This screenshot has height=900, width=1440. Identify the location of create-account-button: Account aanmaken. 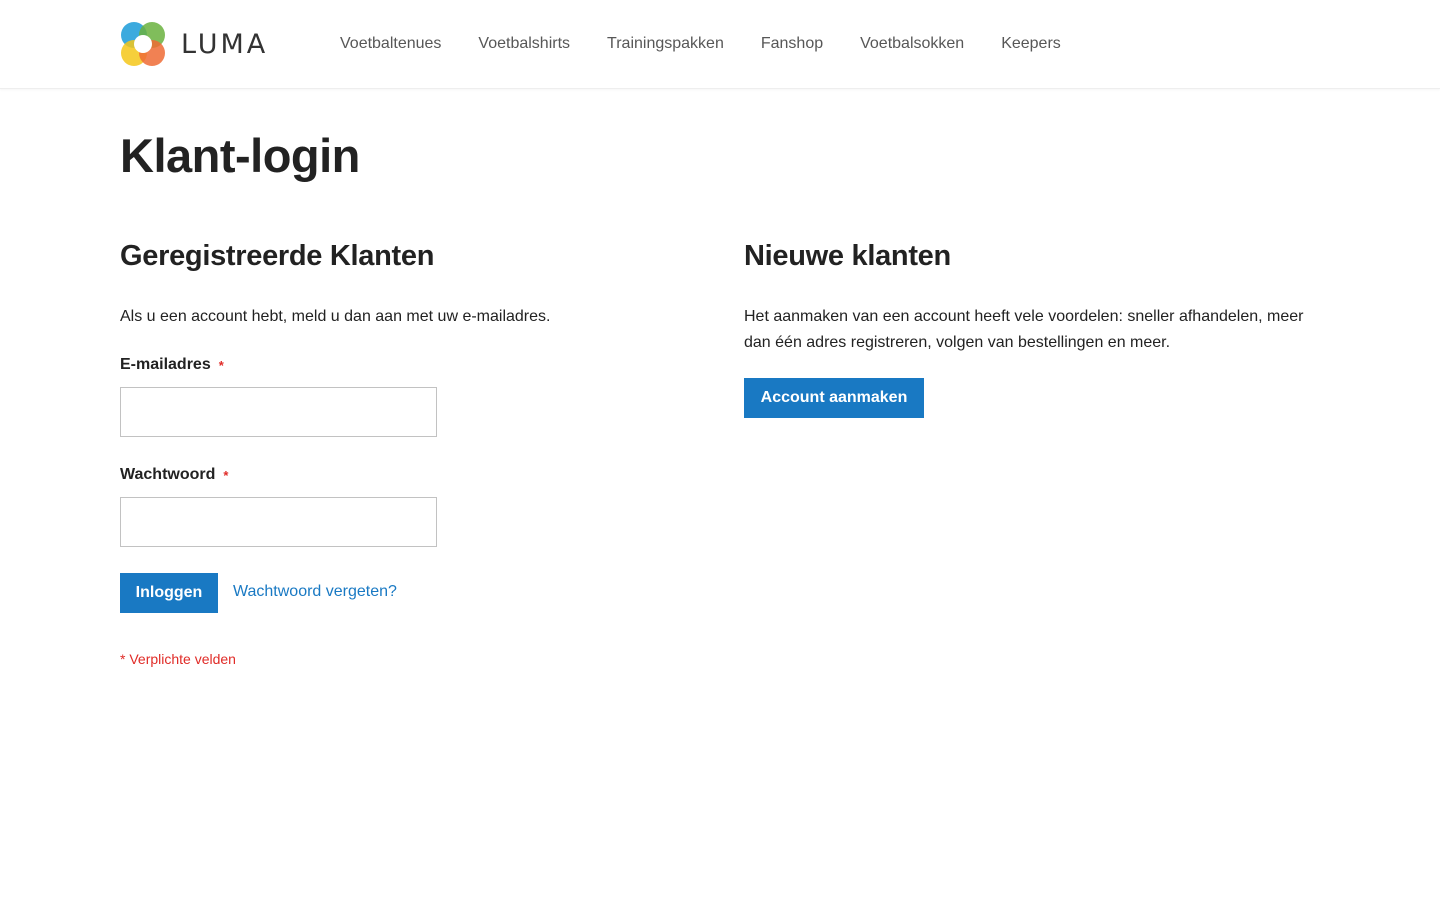
(834, 398).